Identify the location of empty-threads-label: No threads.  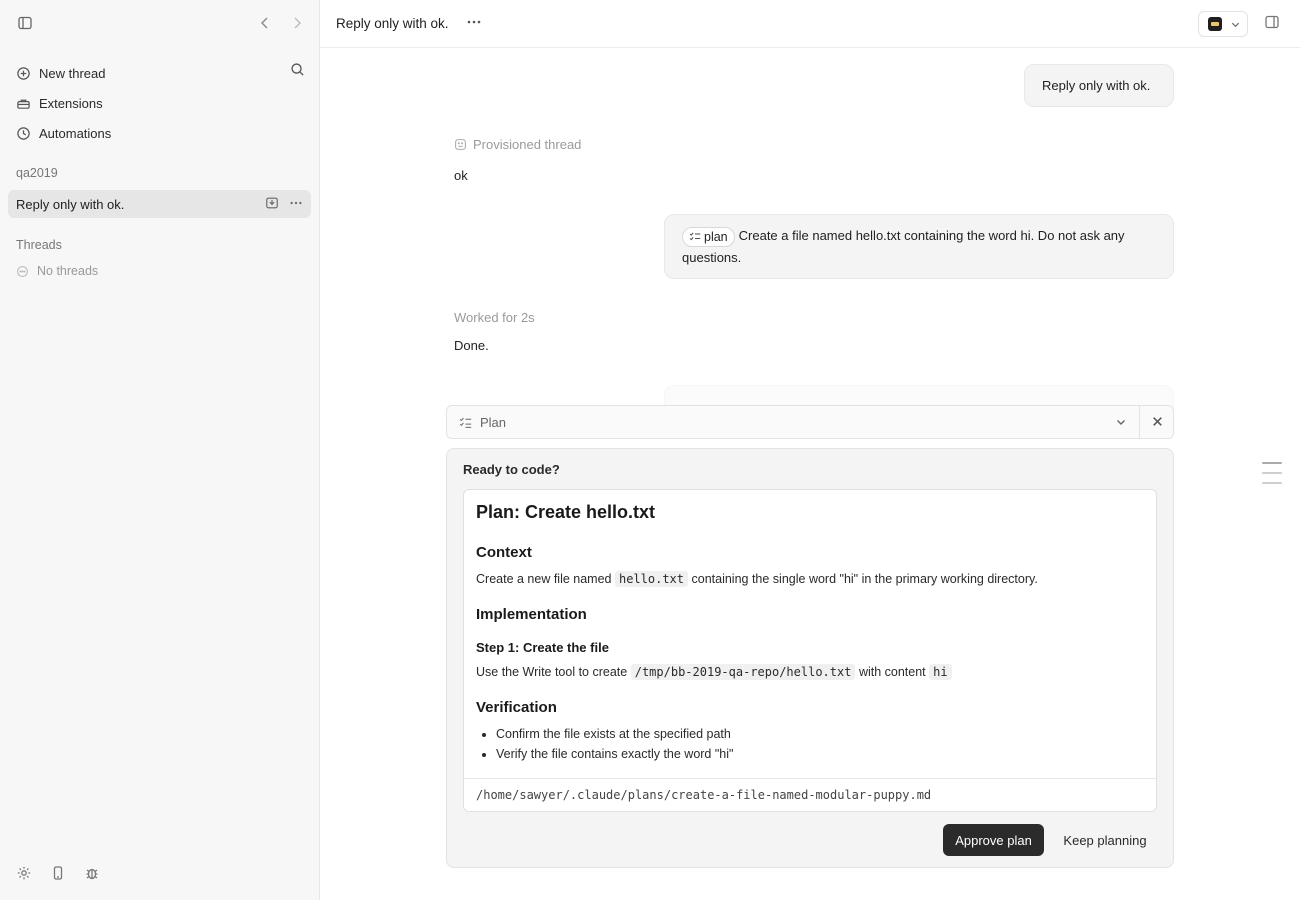
(68, 271).